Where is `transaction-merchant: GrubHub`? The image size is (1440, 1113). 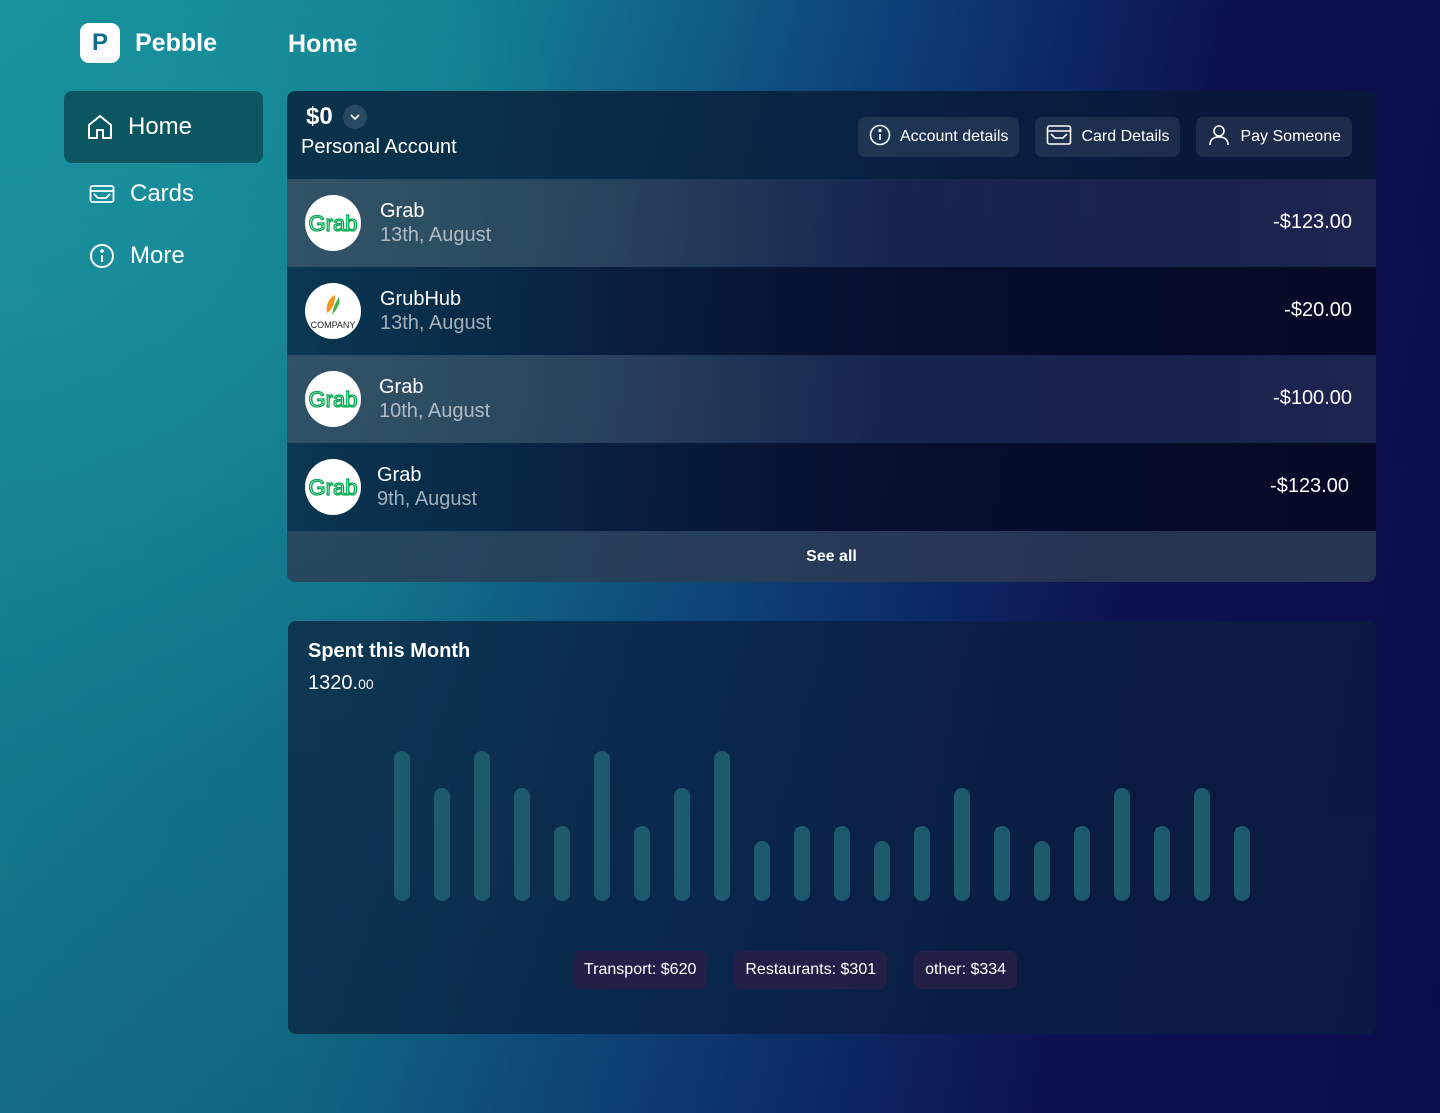
transaction-merchant: GrubHub is located at coordinates (421, 299).